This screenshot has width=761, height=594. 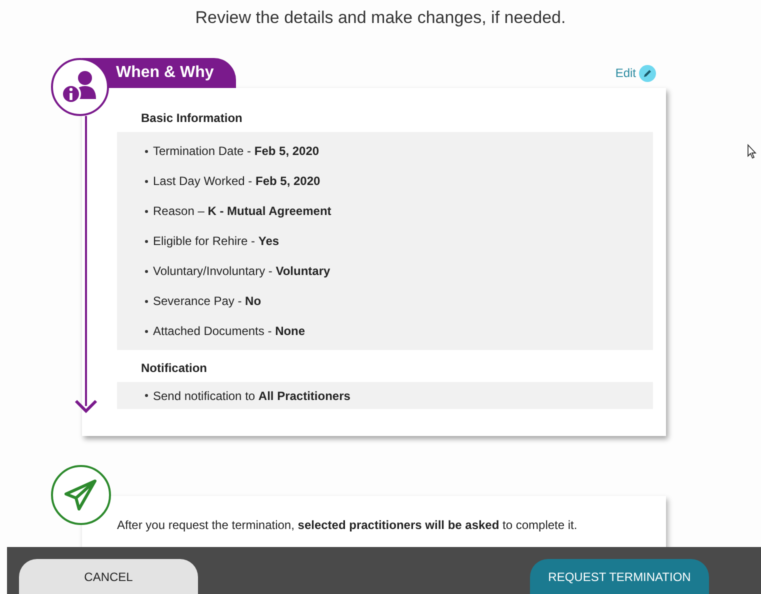 I want to click on edit-link: Edit, so click(x=635, y=73).